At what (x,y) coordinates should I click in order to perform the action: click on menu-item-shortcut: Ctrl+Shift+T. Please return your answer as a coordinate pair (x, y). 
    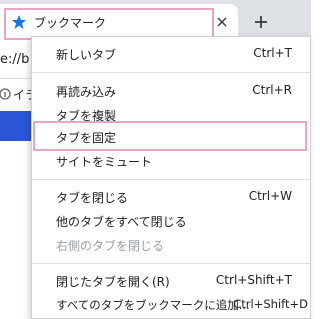
    Looking at the image, I should click on (253, 280).